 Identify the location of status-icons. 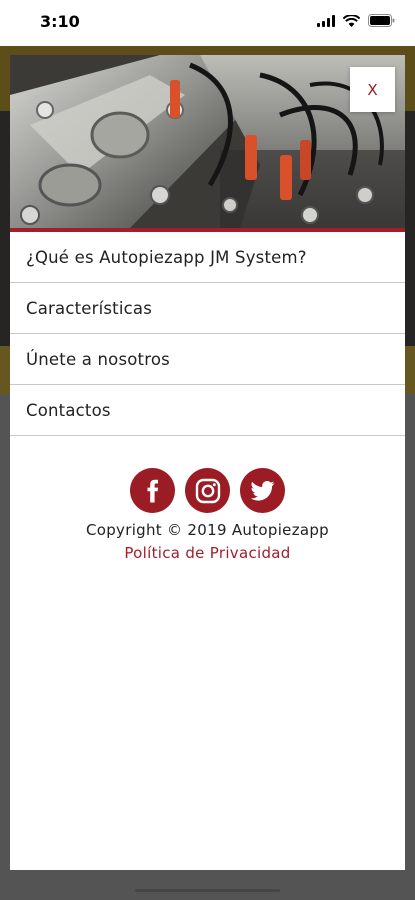
(356, 20).